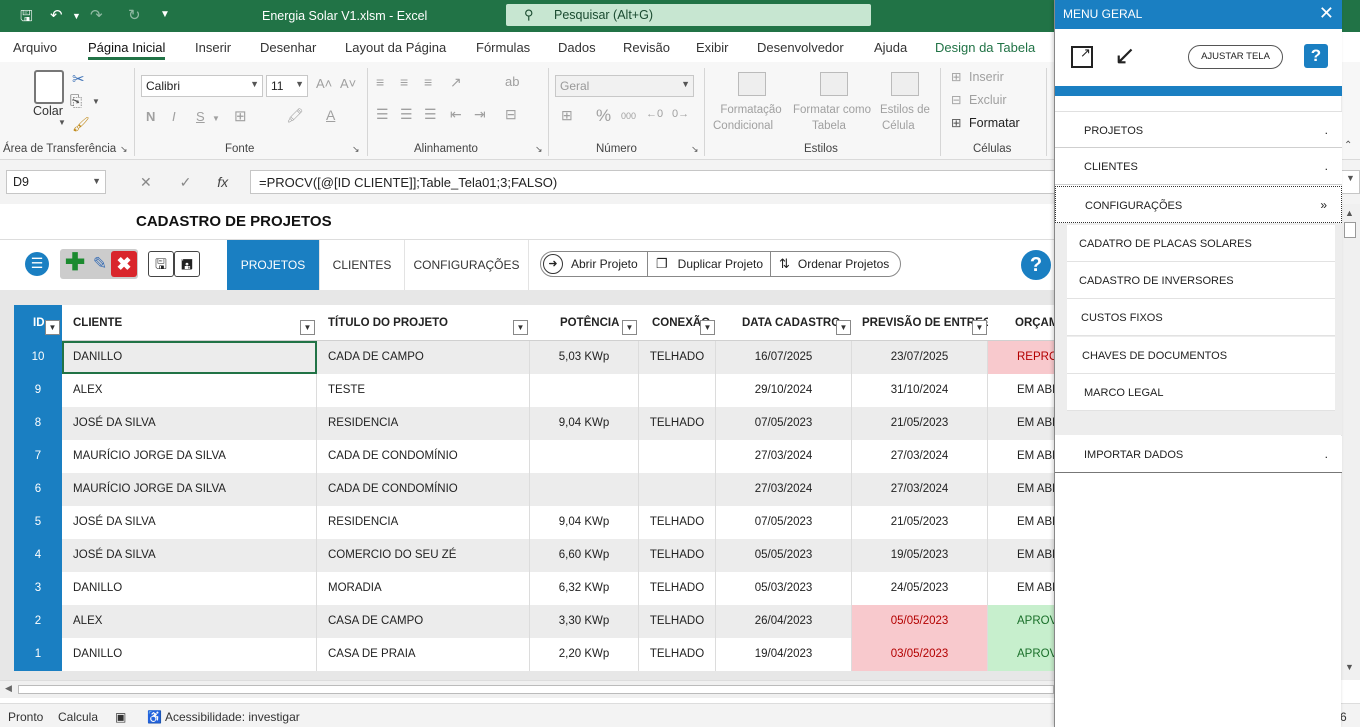  I want to click on cell-styles-icon, so click(905, 84).